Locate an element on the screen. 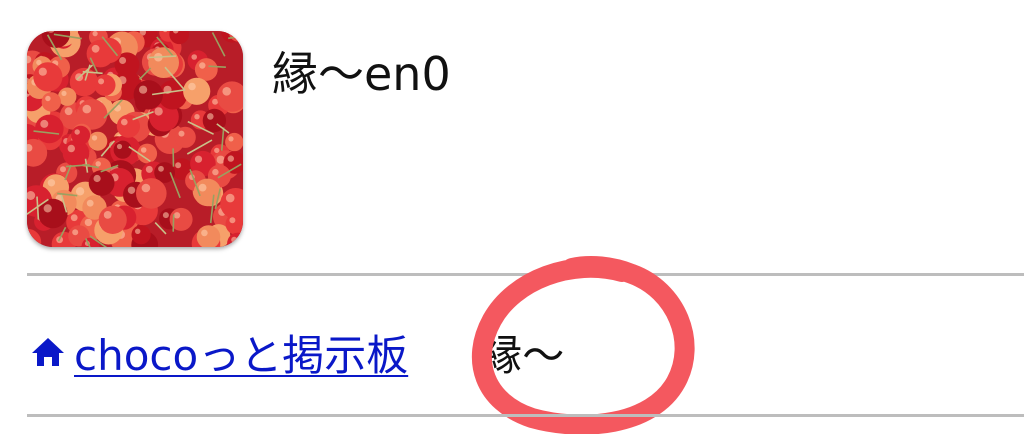  breadcrumb: chocoっと掲示板 縁〜 is located at coordinates (297, 352).